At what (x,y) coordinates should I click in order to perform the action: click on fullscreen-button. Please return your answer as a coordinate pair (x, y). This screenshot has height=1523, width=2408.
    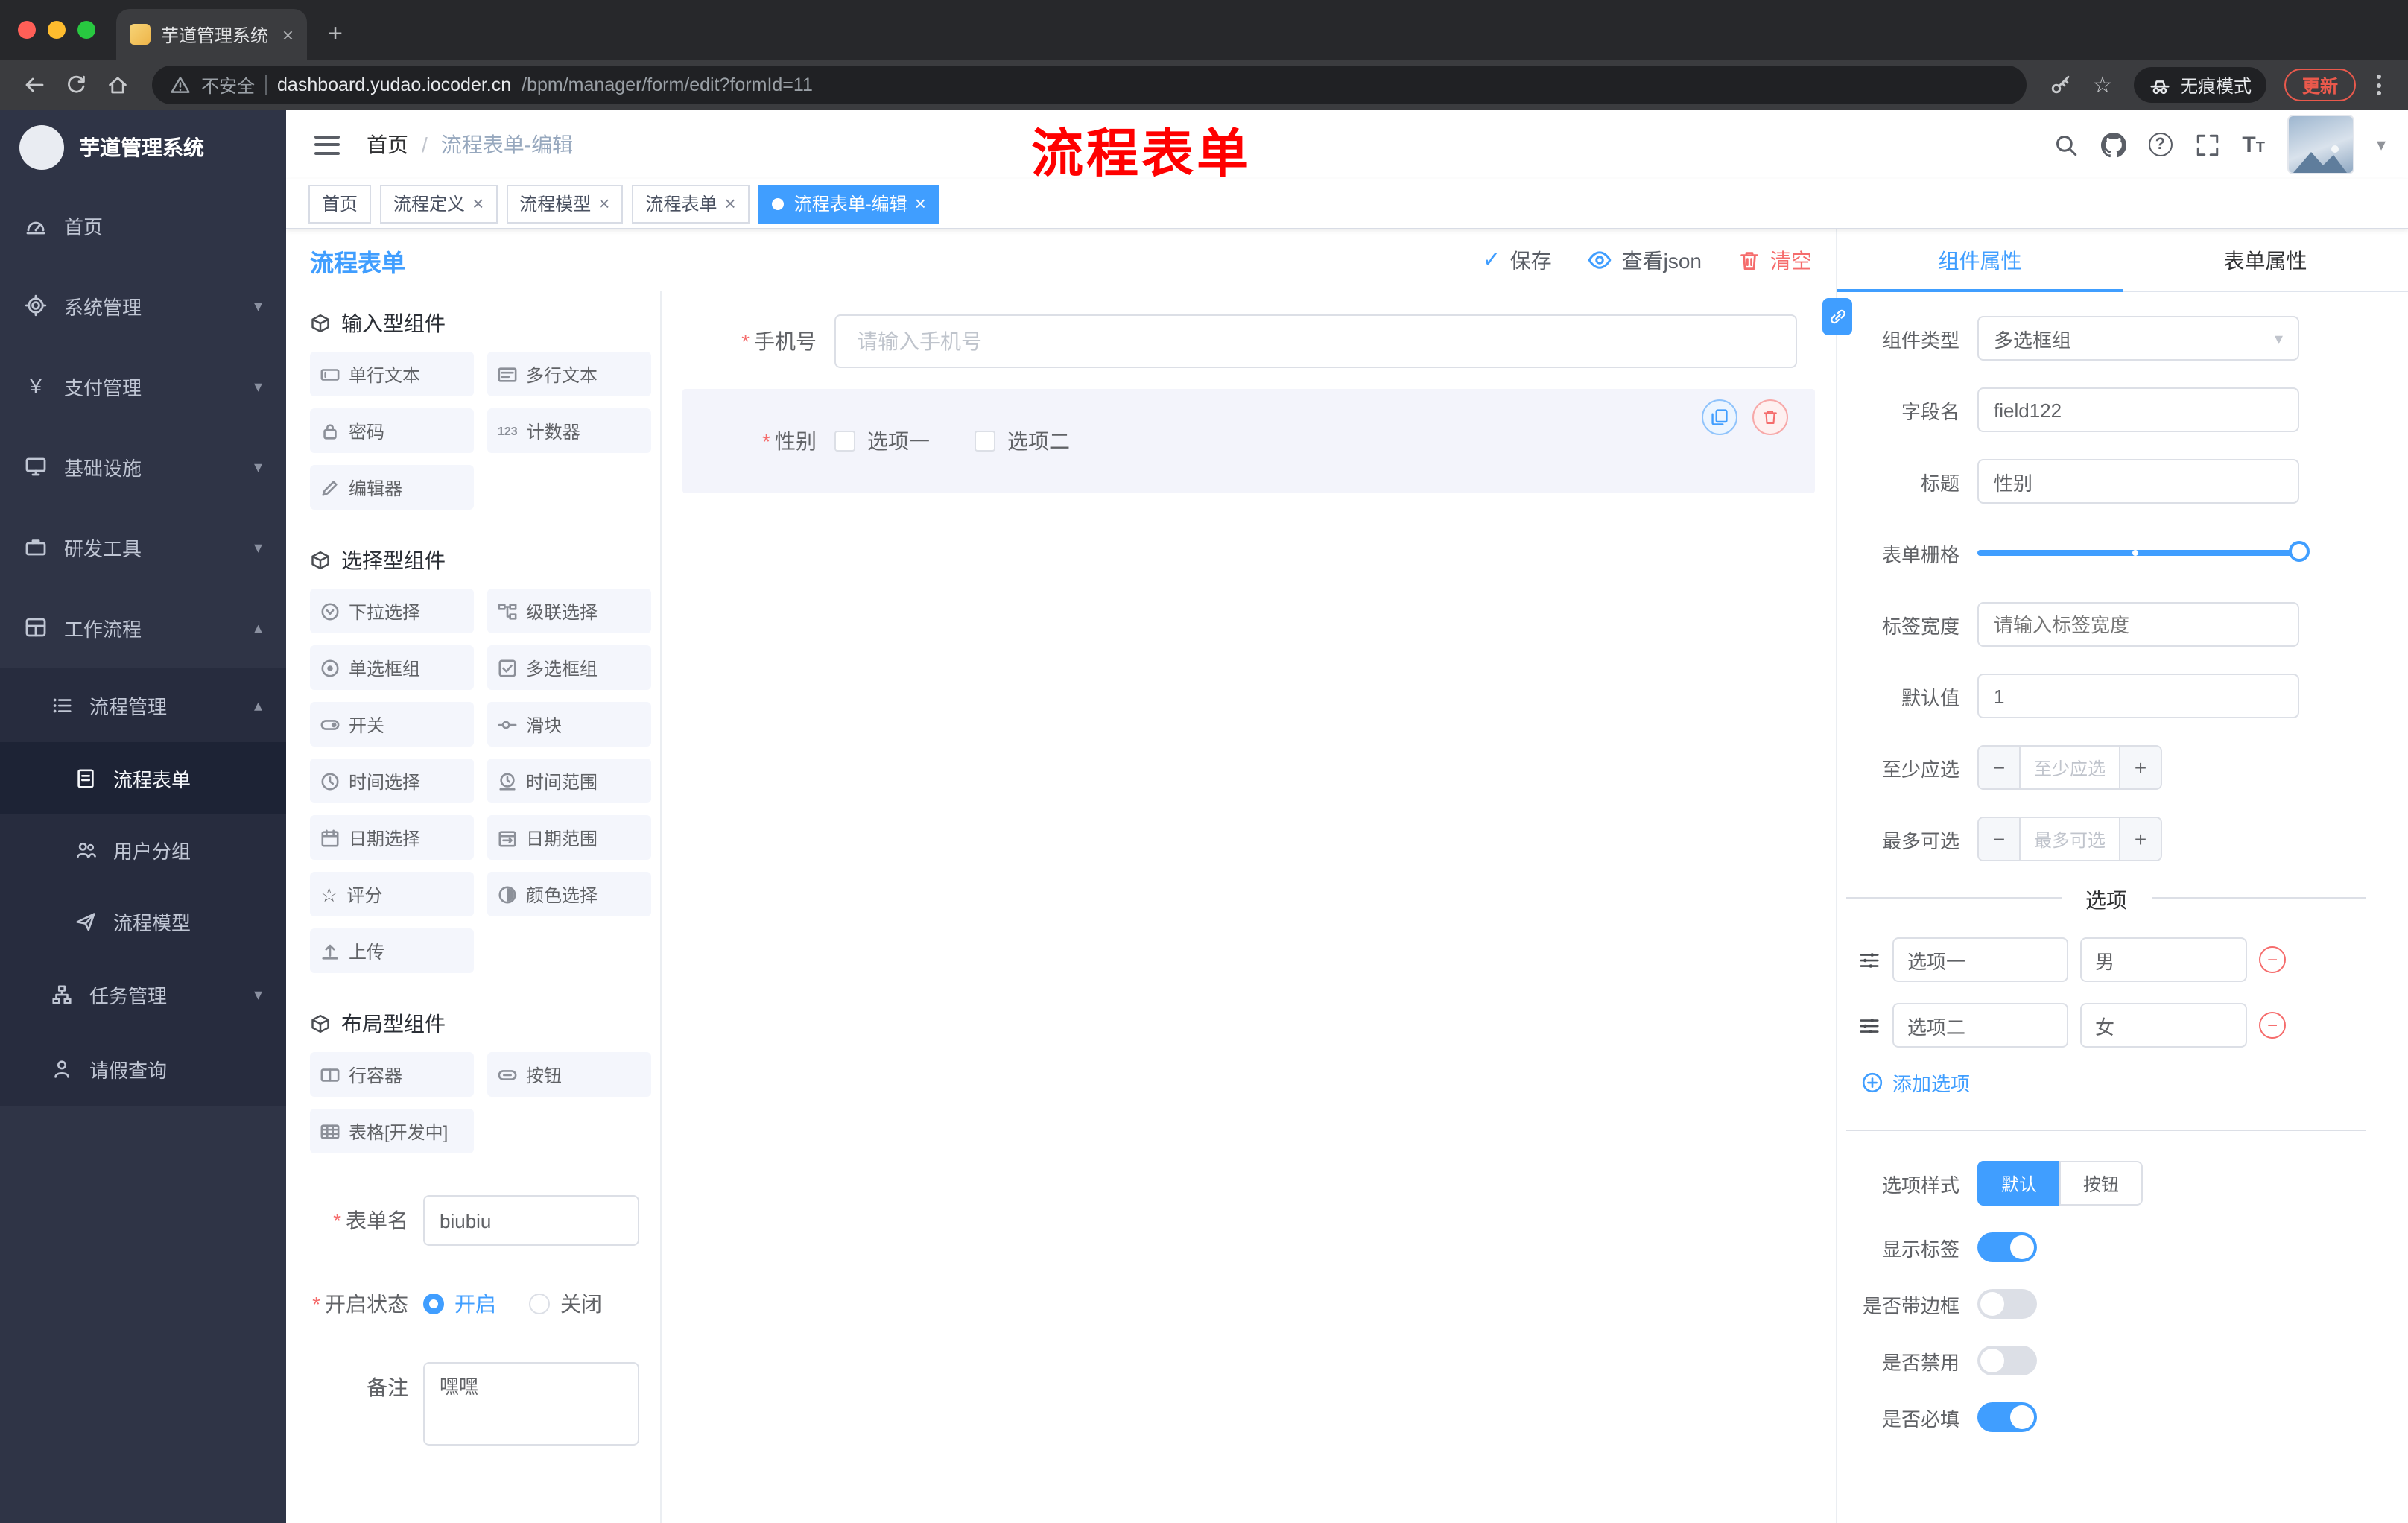
    Looking at the image, I should click on (2207, 144).